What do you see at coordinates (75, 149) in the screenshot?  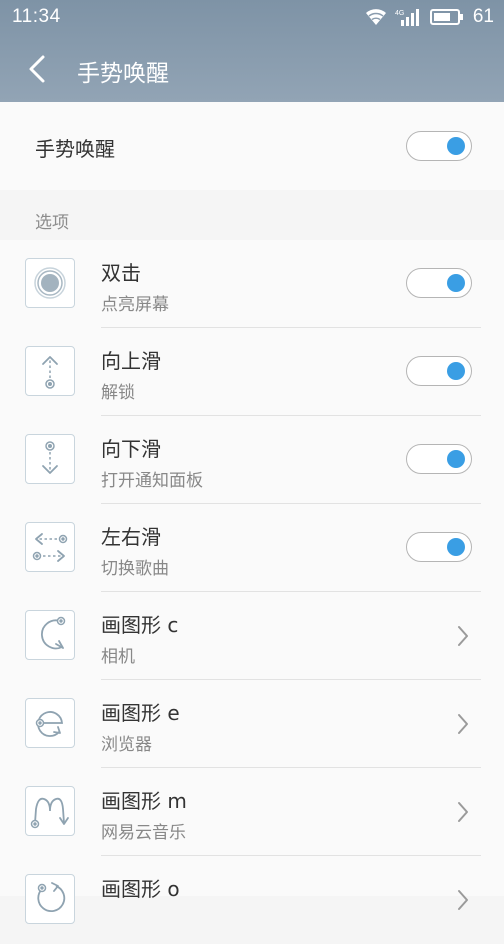 I see `gesture-wakeup-label: 手势唤醒` at bounding box center [75, 149].